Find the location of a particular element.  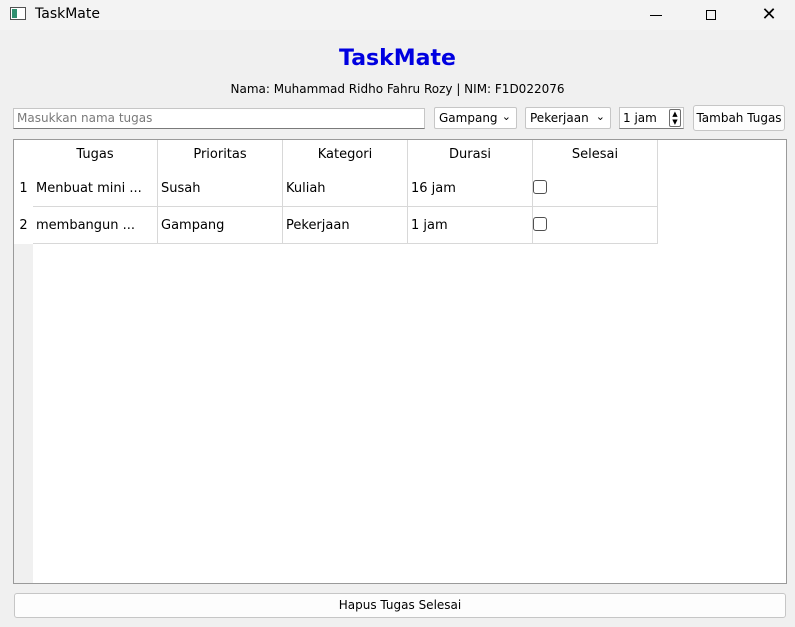

duration-value: 1 jam is located at coordinates (640, 118).